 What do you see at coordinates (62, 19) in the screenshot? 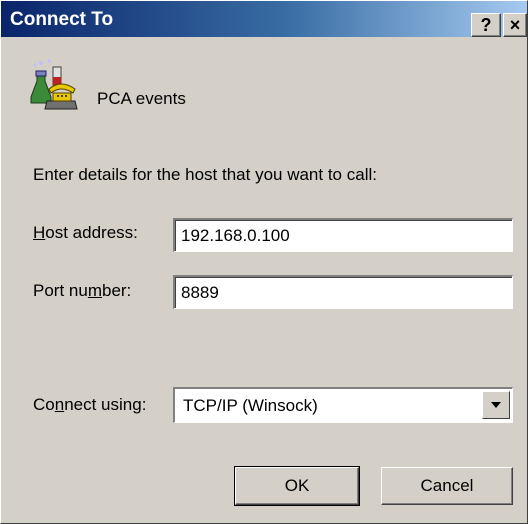
I see `window-title: Connect To` at bounding box center [62, 19].